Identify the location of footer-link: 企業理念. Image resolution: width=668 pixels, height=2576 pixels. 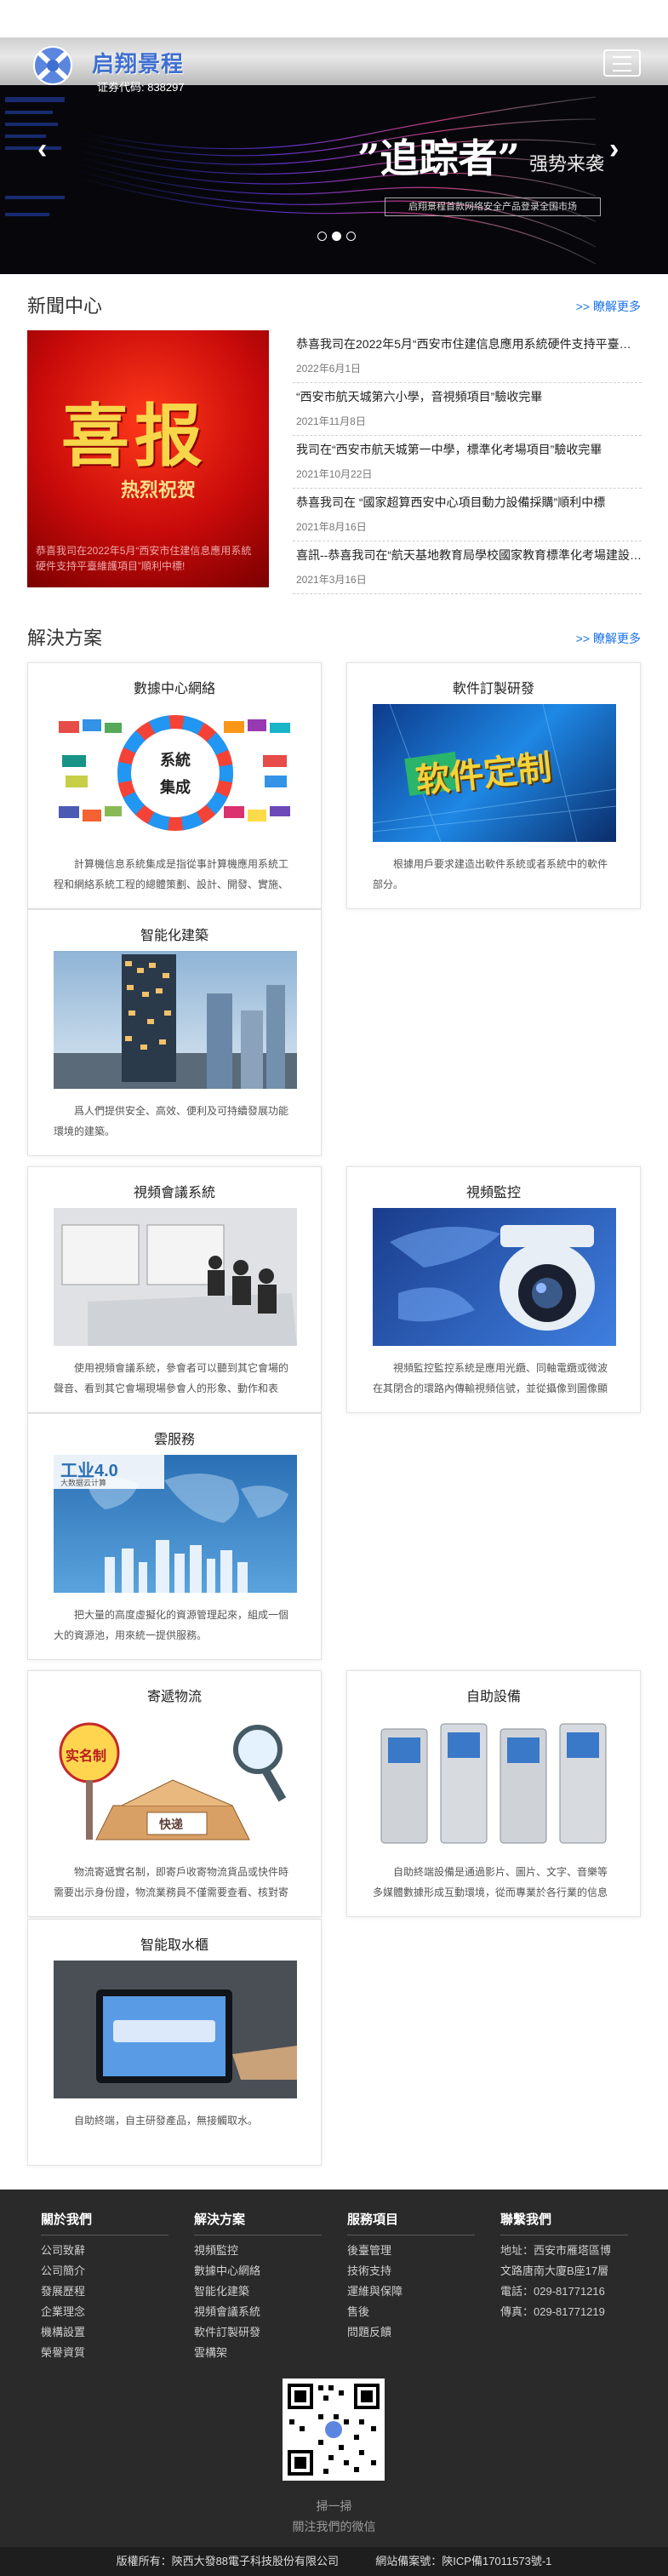
(104, 2312).